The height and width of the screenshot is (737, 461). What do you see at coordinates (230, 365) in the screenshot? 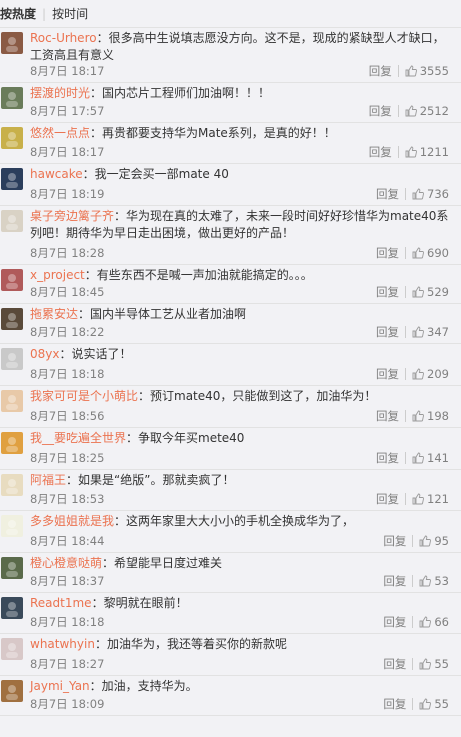
I see `comment-item: 08yx：说实话了！ 8月7日 18:18 回复 209` at bounding box center [230, 365].